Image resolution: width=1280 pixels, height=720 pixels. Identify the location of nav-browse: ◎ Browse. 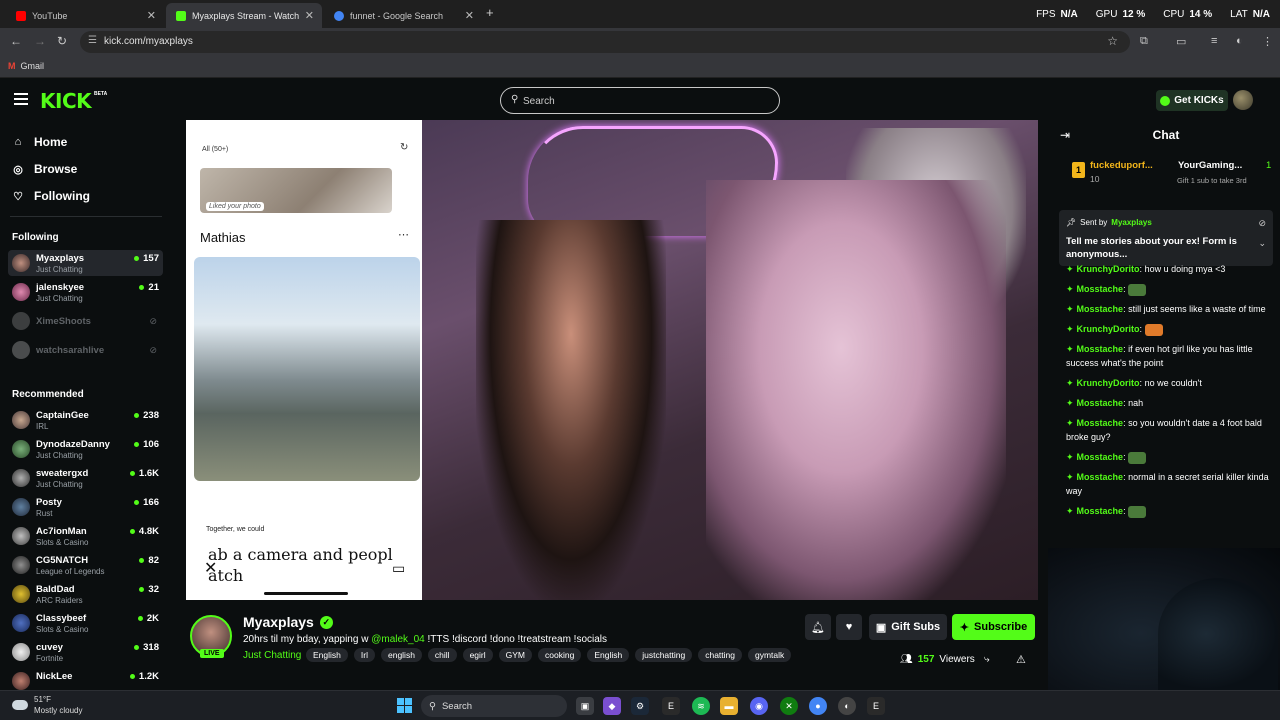
(44, 169).